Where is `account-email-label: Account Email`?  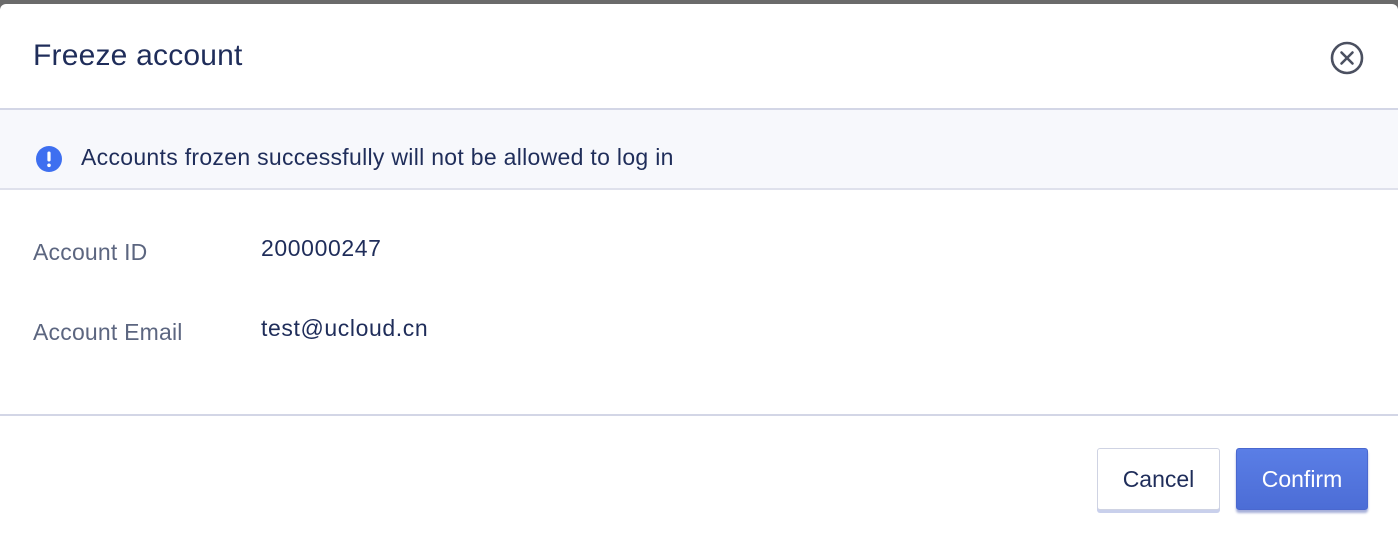
account-email-label: Account Email is located at coordinates (108, 332).